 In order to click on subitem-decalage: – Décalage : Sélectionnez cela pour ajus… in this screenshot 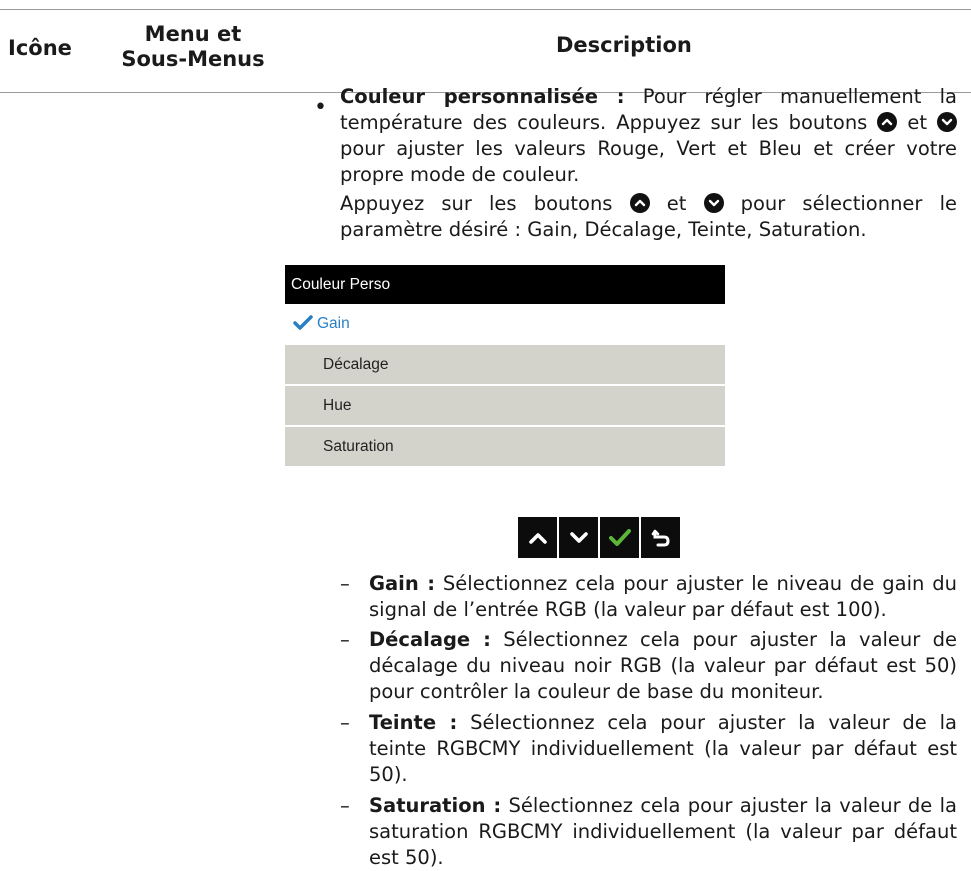, I will do `click(648, 666)`.